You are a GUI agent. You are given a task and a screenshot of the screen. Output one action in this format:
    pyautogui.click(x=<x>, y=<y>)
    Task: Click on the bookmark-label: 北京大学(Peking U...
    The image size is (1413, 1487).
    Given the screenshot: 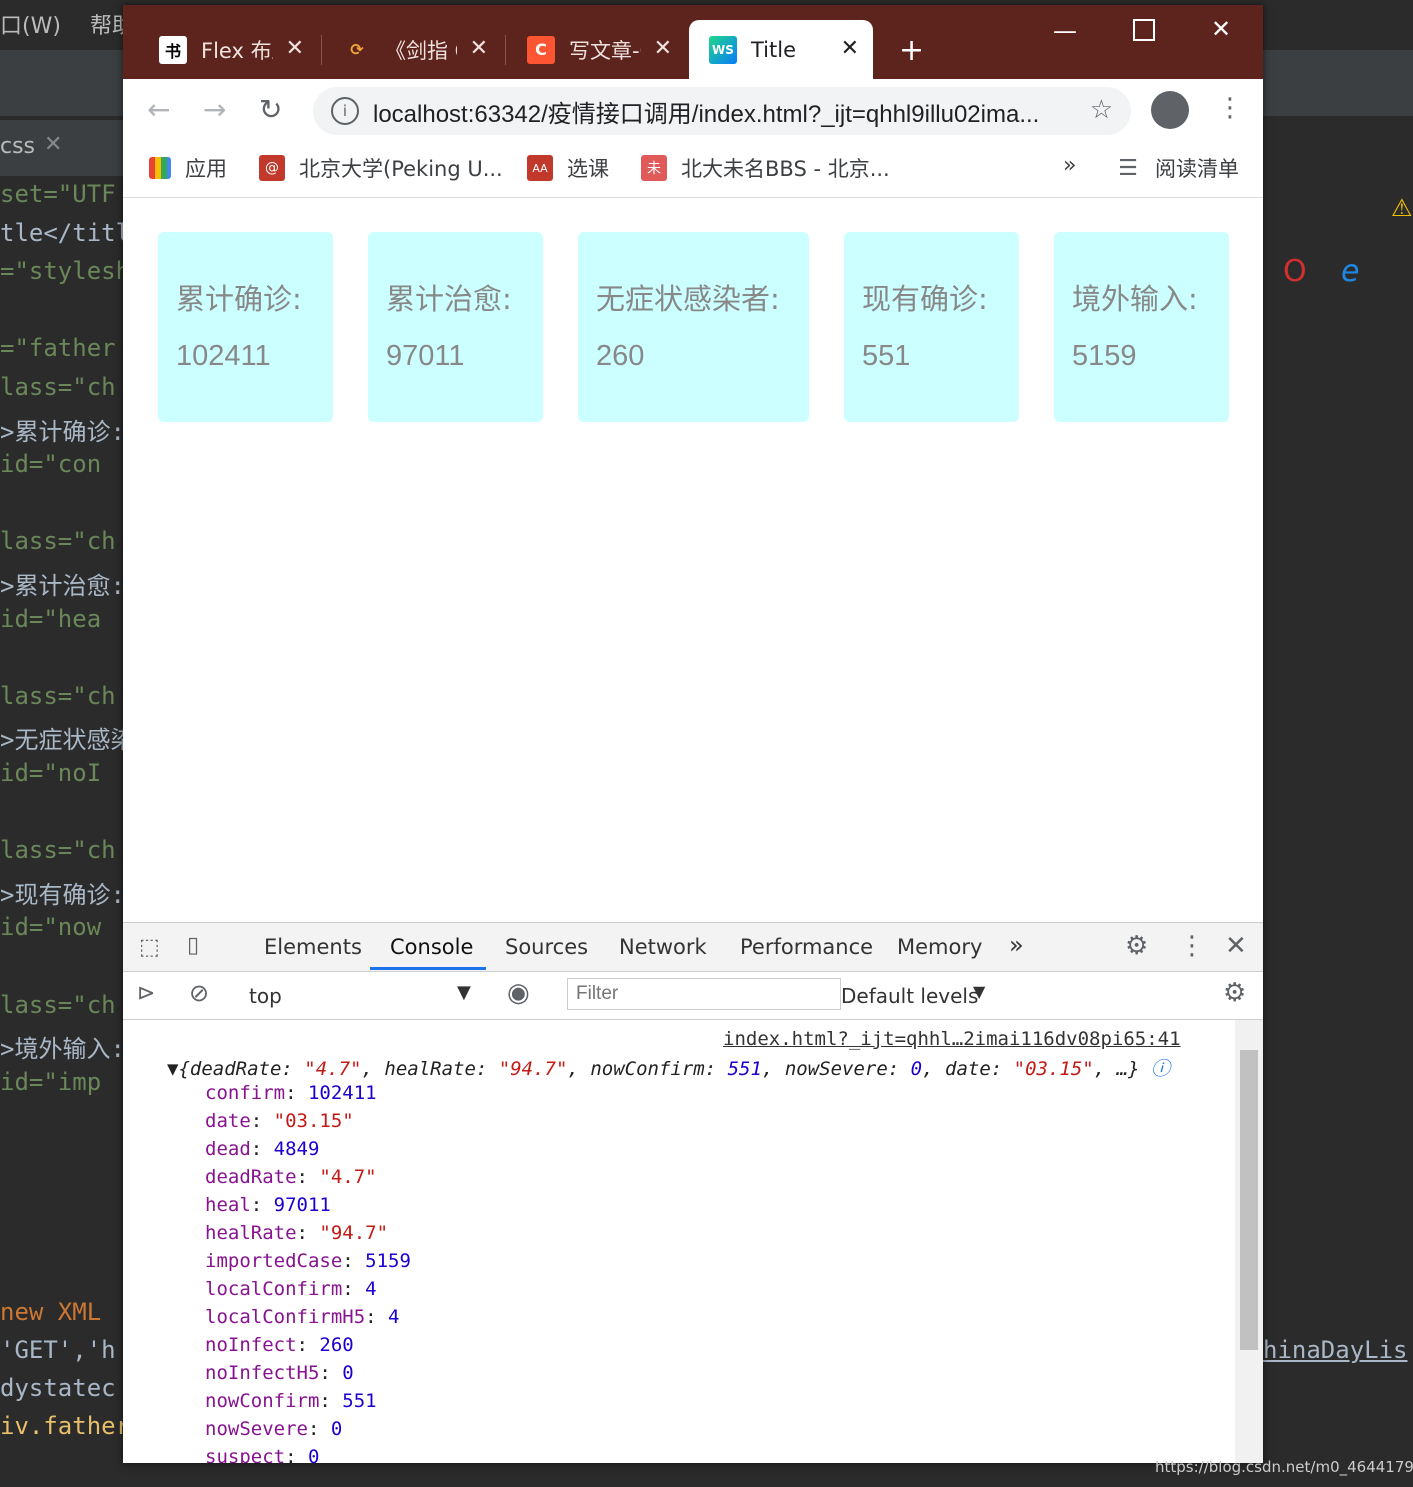 What is the action you would take?
    pyautogui.click(x=401, y=169)
    